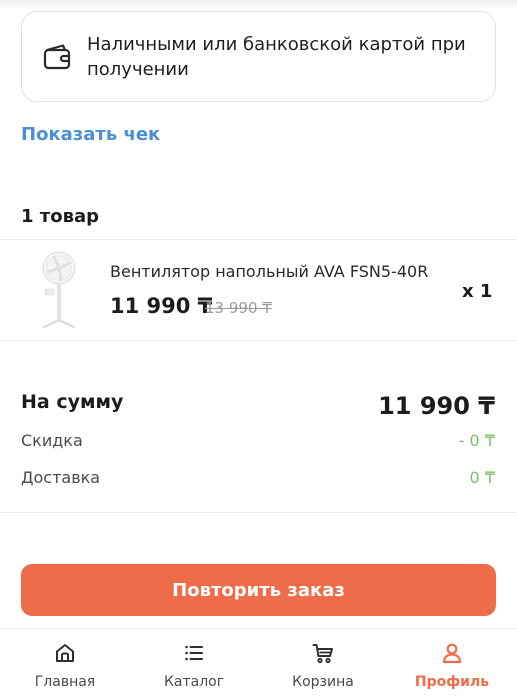 The width and height of the screenshot is (517, 700). Describe the element at coordinates (452, 653) in the screenshot. I see `user-icon` at that location.